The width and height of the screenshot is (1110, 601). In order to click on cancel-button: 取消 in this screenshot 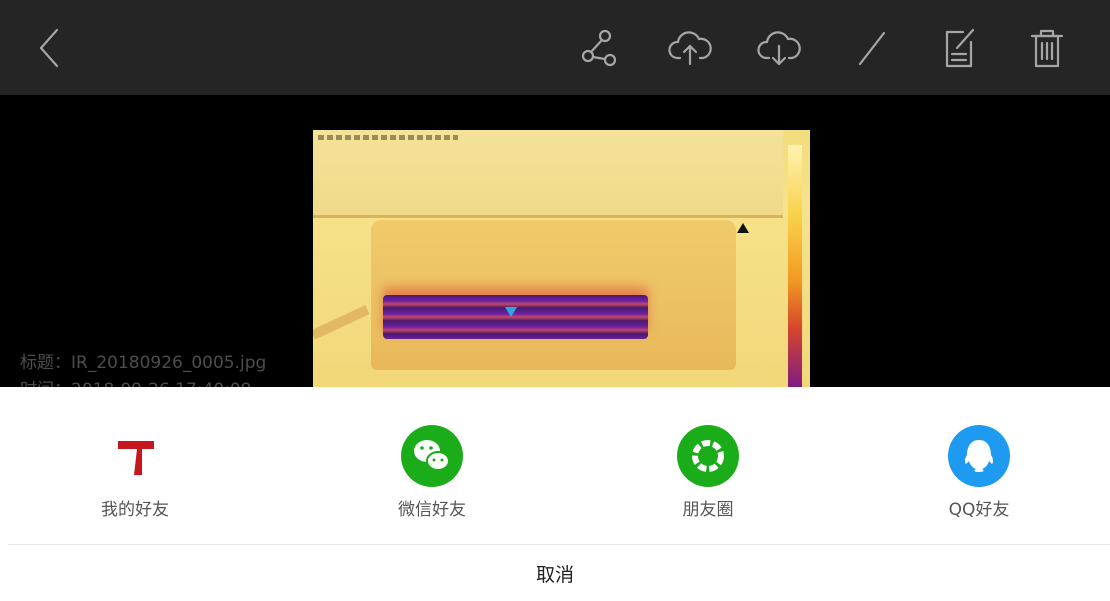, I will do `click(555, 573)`.